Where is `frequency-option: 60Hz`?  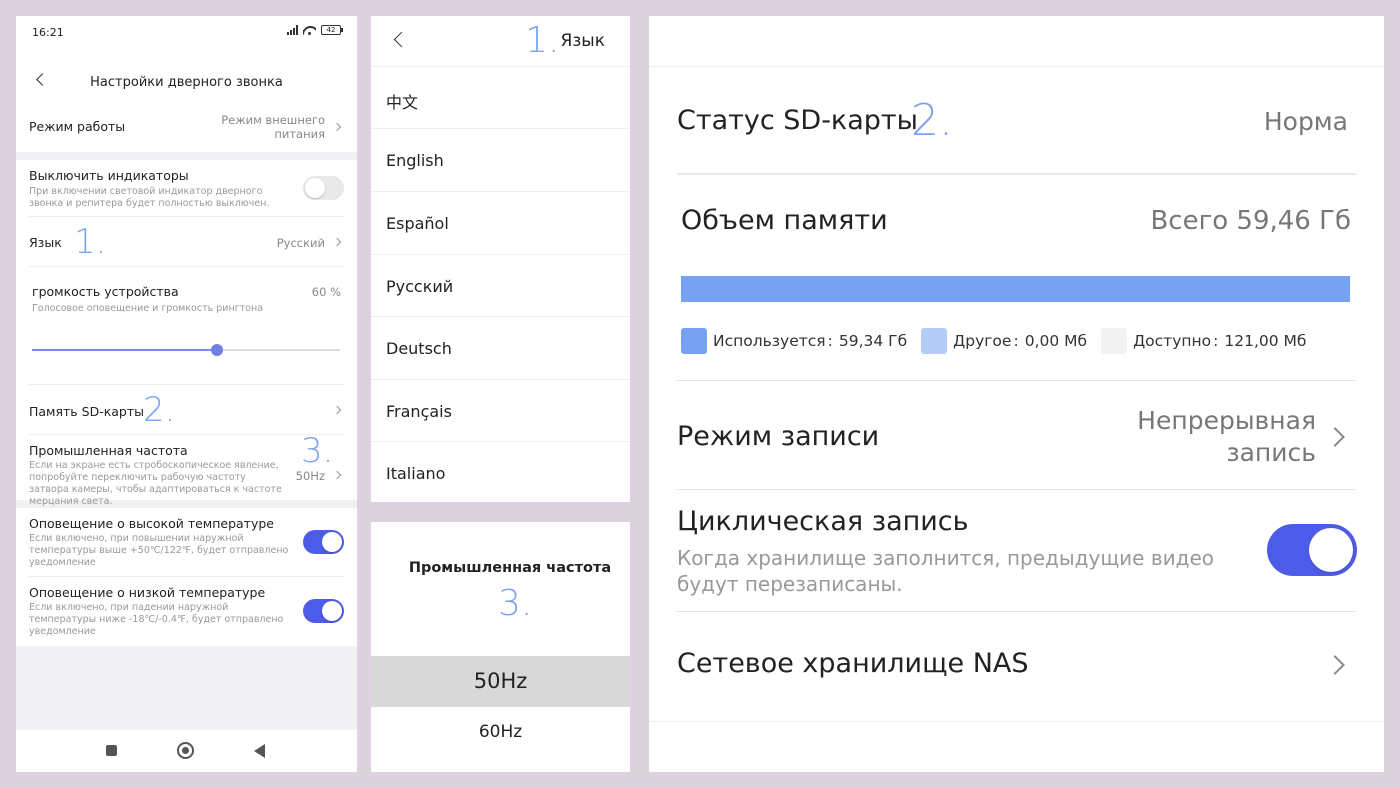
frequency-option: 60Hz is located at coordinates (500, 732).